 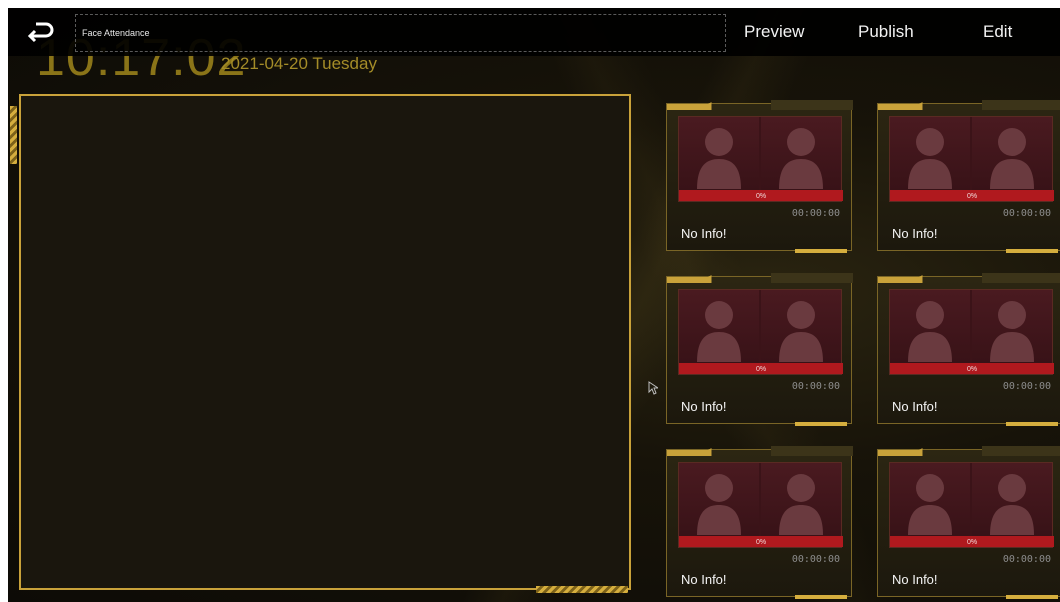 I want to click on top-toolbar: Face Attendance Preview Publish Edit, so click(x=534, y=32).